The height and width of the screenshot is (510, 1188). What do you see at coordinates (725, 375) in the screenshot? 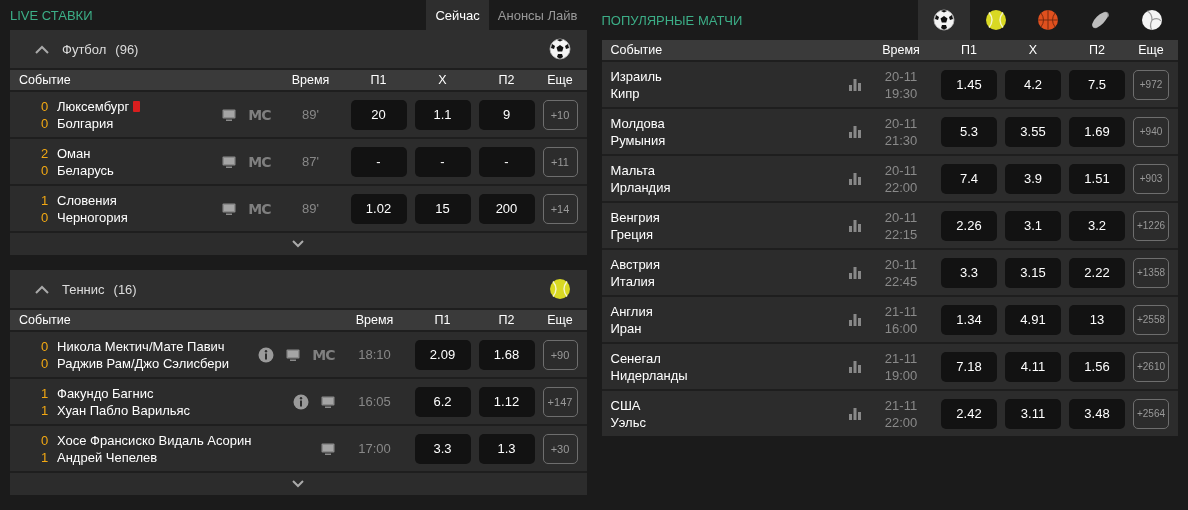
I see `team-name: Нидерланды` at bounding box center [725, 375].